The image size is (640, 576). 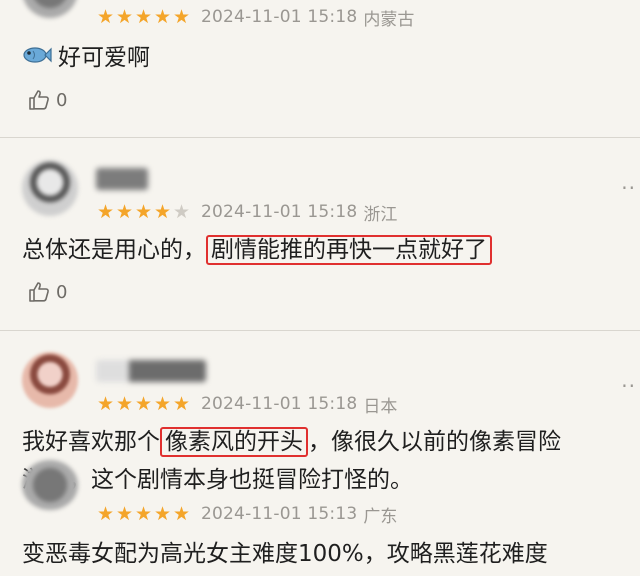 I want to click on review-text-content: 好可爱啊, so click(x=104, y=58).